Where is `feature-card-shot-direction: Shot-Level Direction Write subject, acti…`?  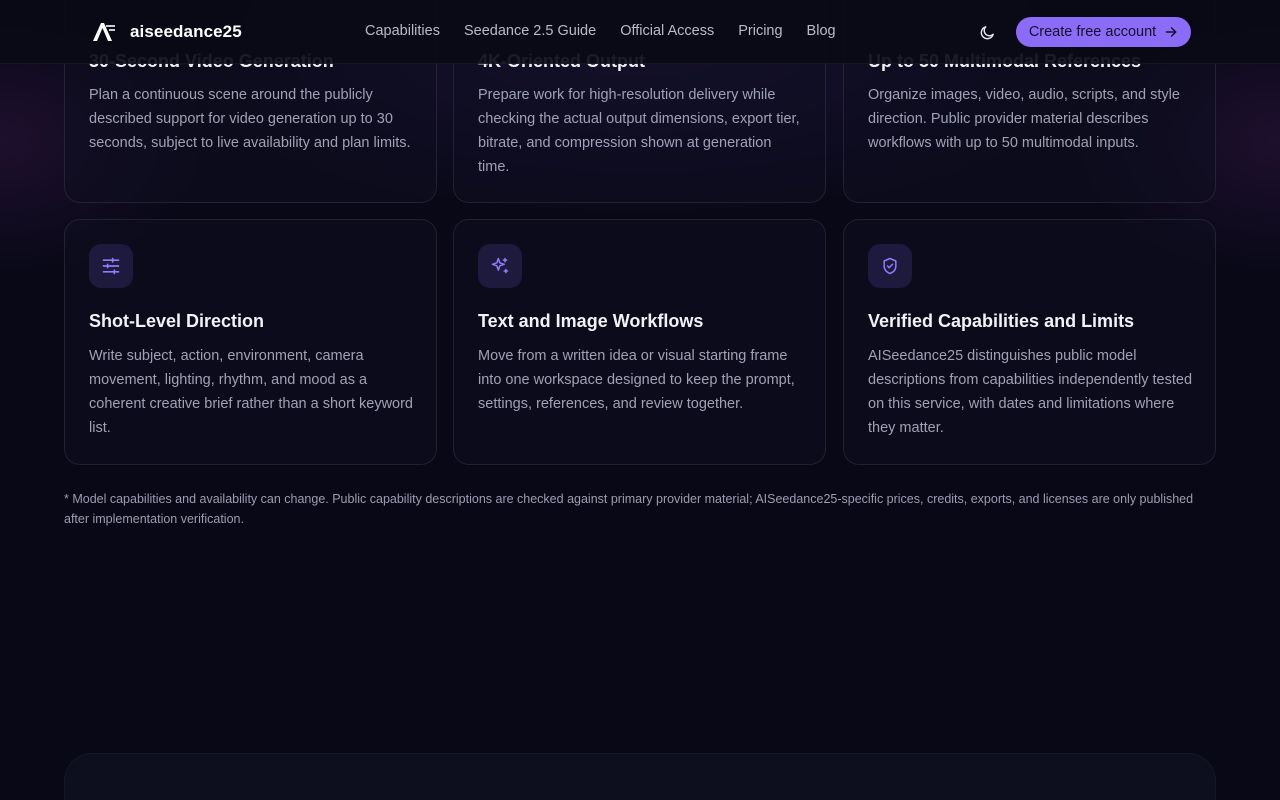
feature-card-shot-direction: Shot-Level Direction Write subject, acti… is located at coordinates (250, 342).